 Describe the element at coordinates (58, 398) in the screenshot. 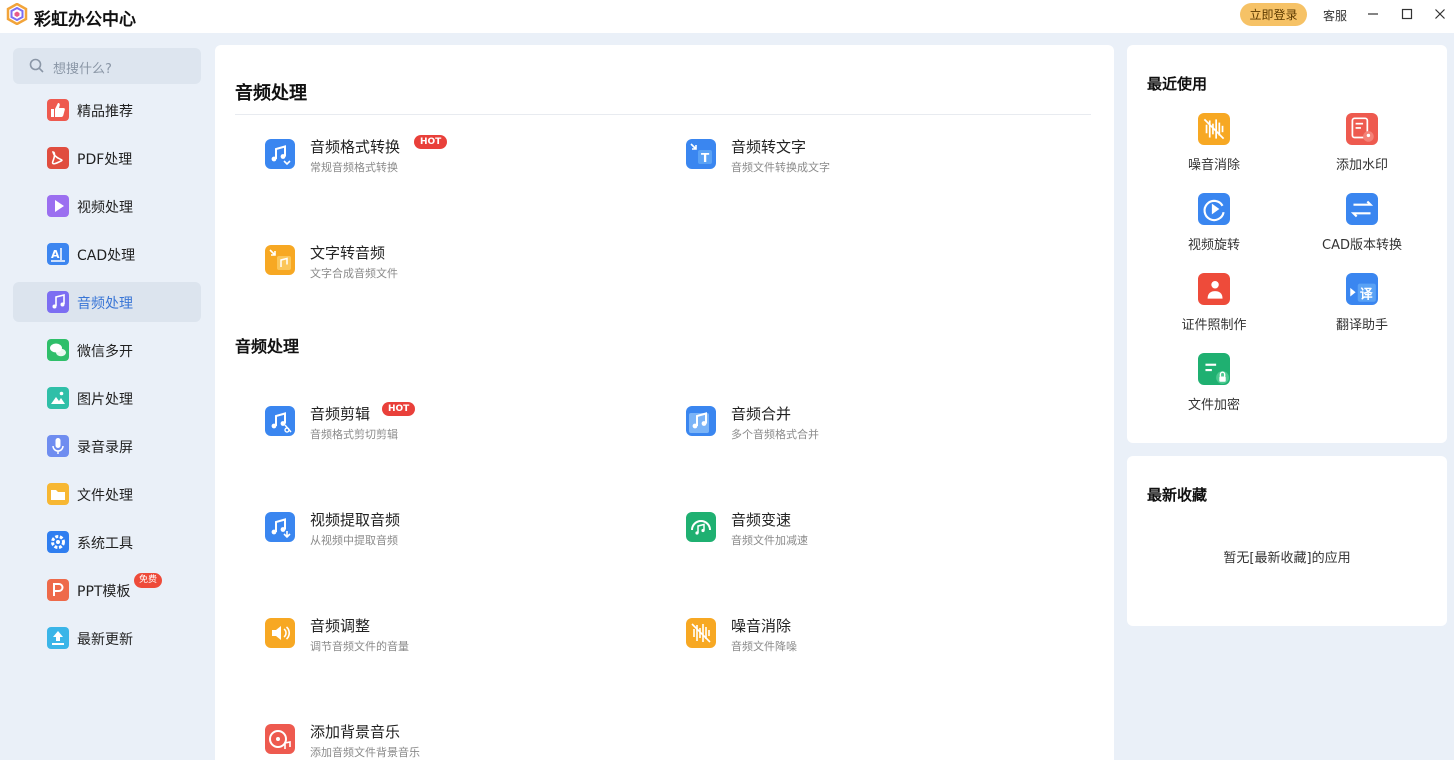

I see `image-icon` at that location.